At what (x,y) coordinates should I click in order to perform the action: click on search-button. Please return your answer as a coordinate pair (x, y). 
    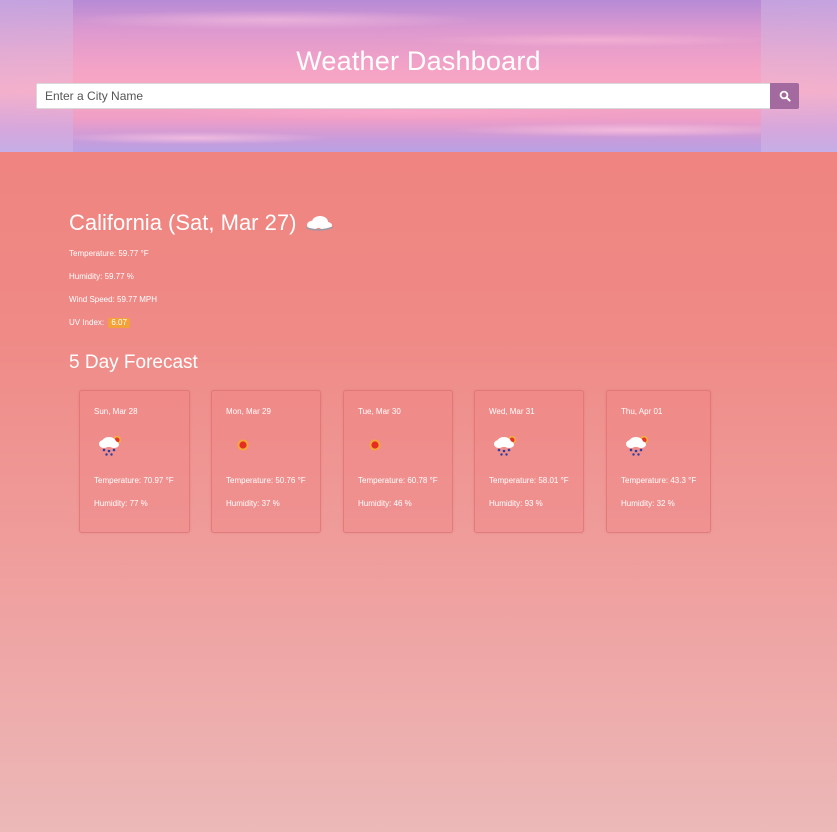
    Looking at the image, I should click on (784, 96).